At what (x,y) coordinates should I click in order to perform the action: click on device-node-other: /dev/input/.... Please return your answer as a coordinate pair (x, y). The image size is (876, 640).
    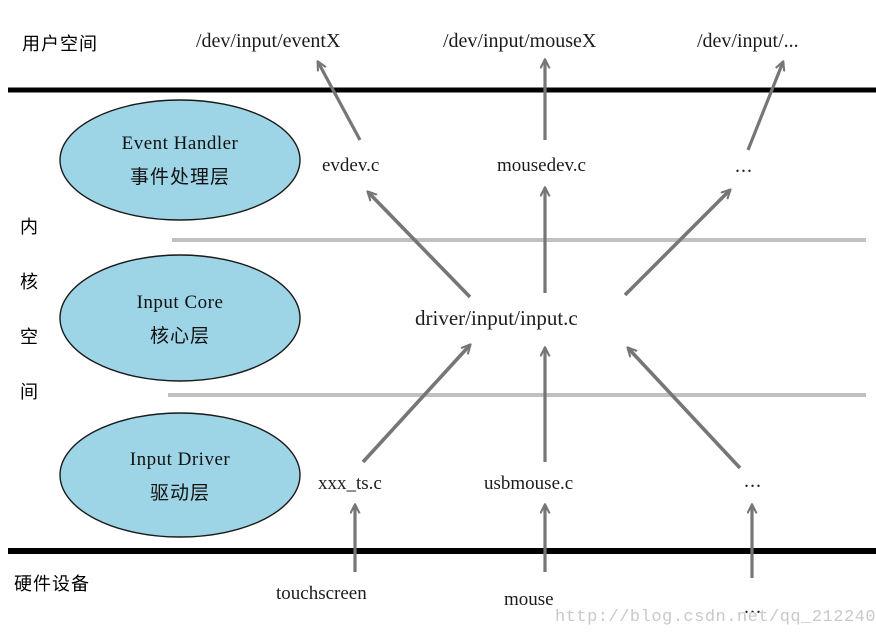
    Looking at the image, I should click on (748, 41).